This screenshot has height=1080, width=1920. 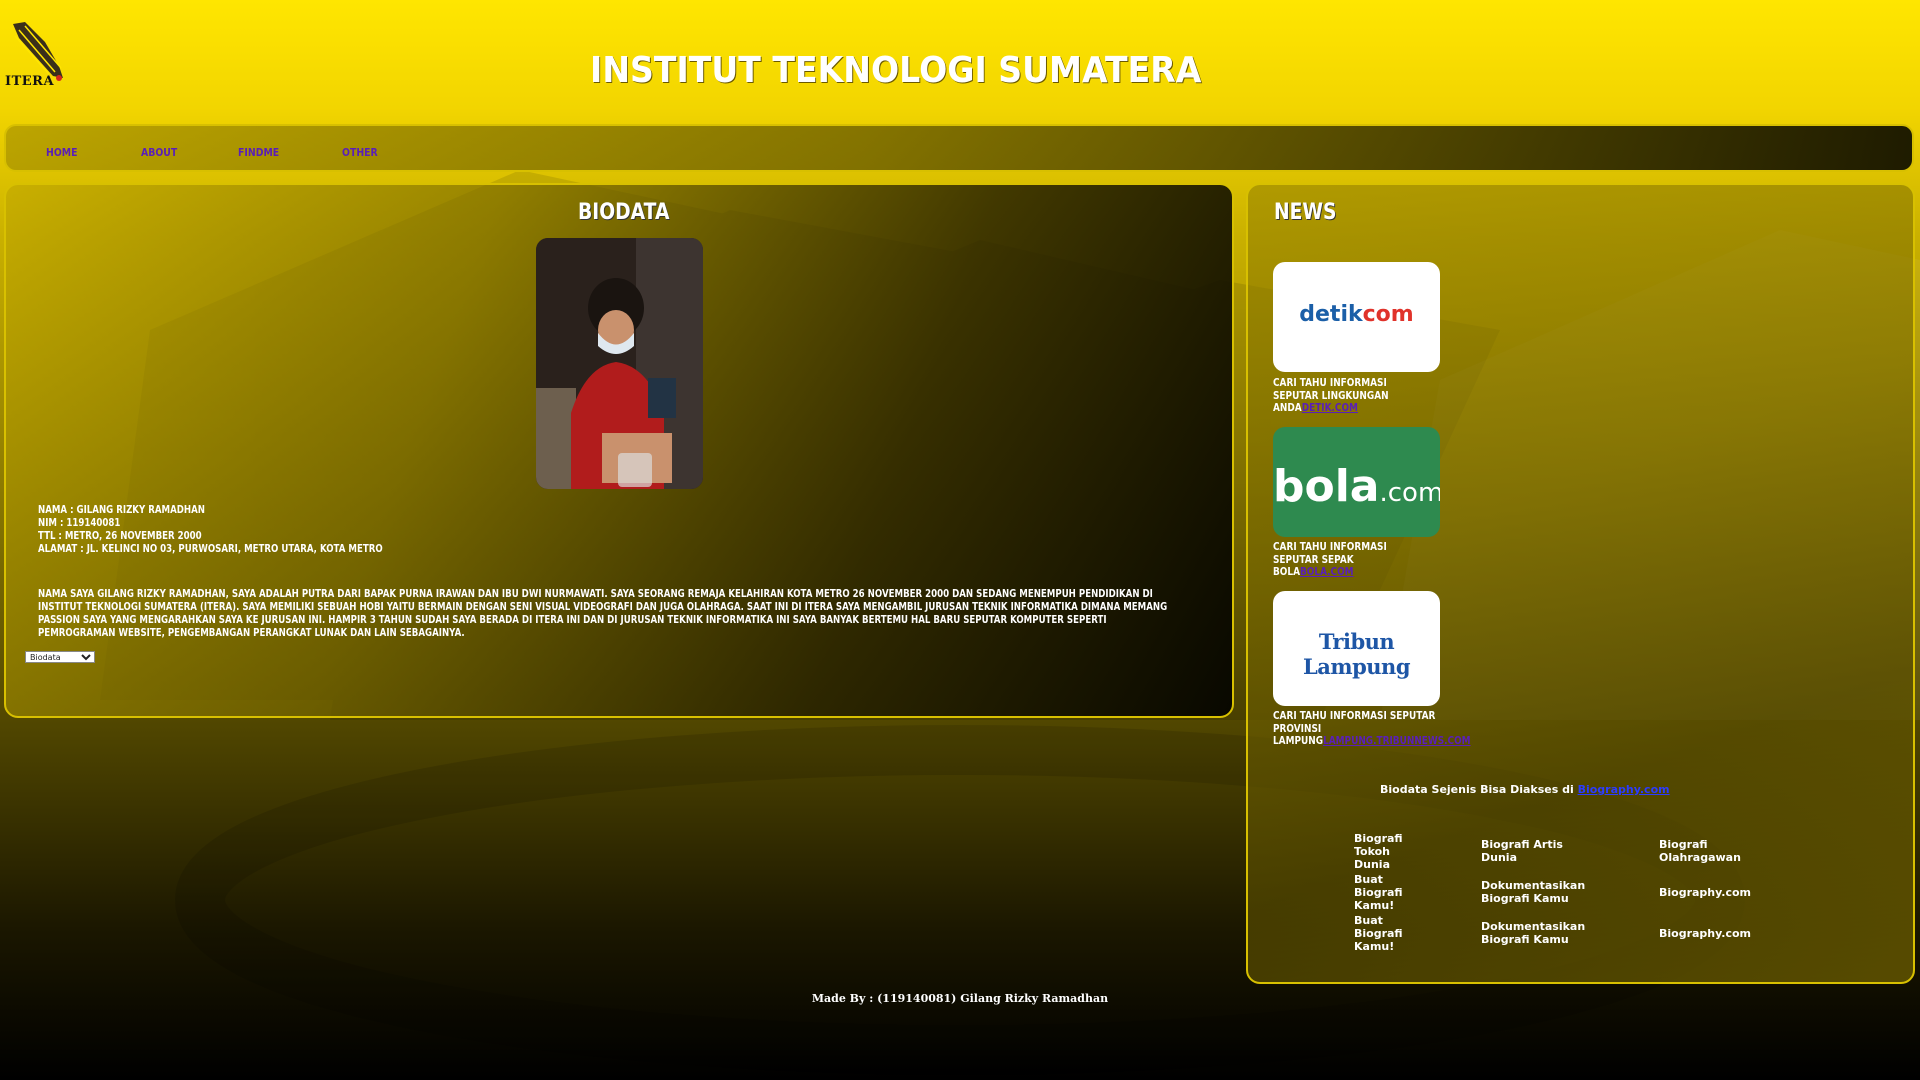 What do you see at coordinates (619, 363) in the screenshot?
I see `profile-photo` at bounding box center [619, 363].